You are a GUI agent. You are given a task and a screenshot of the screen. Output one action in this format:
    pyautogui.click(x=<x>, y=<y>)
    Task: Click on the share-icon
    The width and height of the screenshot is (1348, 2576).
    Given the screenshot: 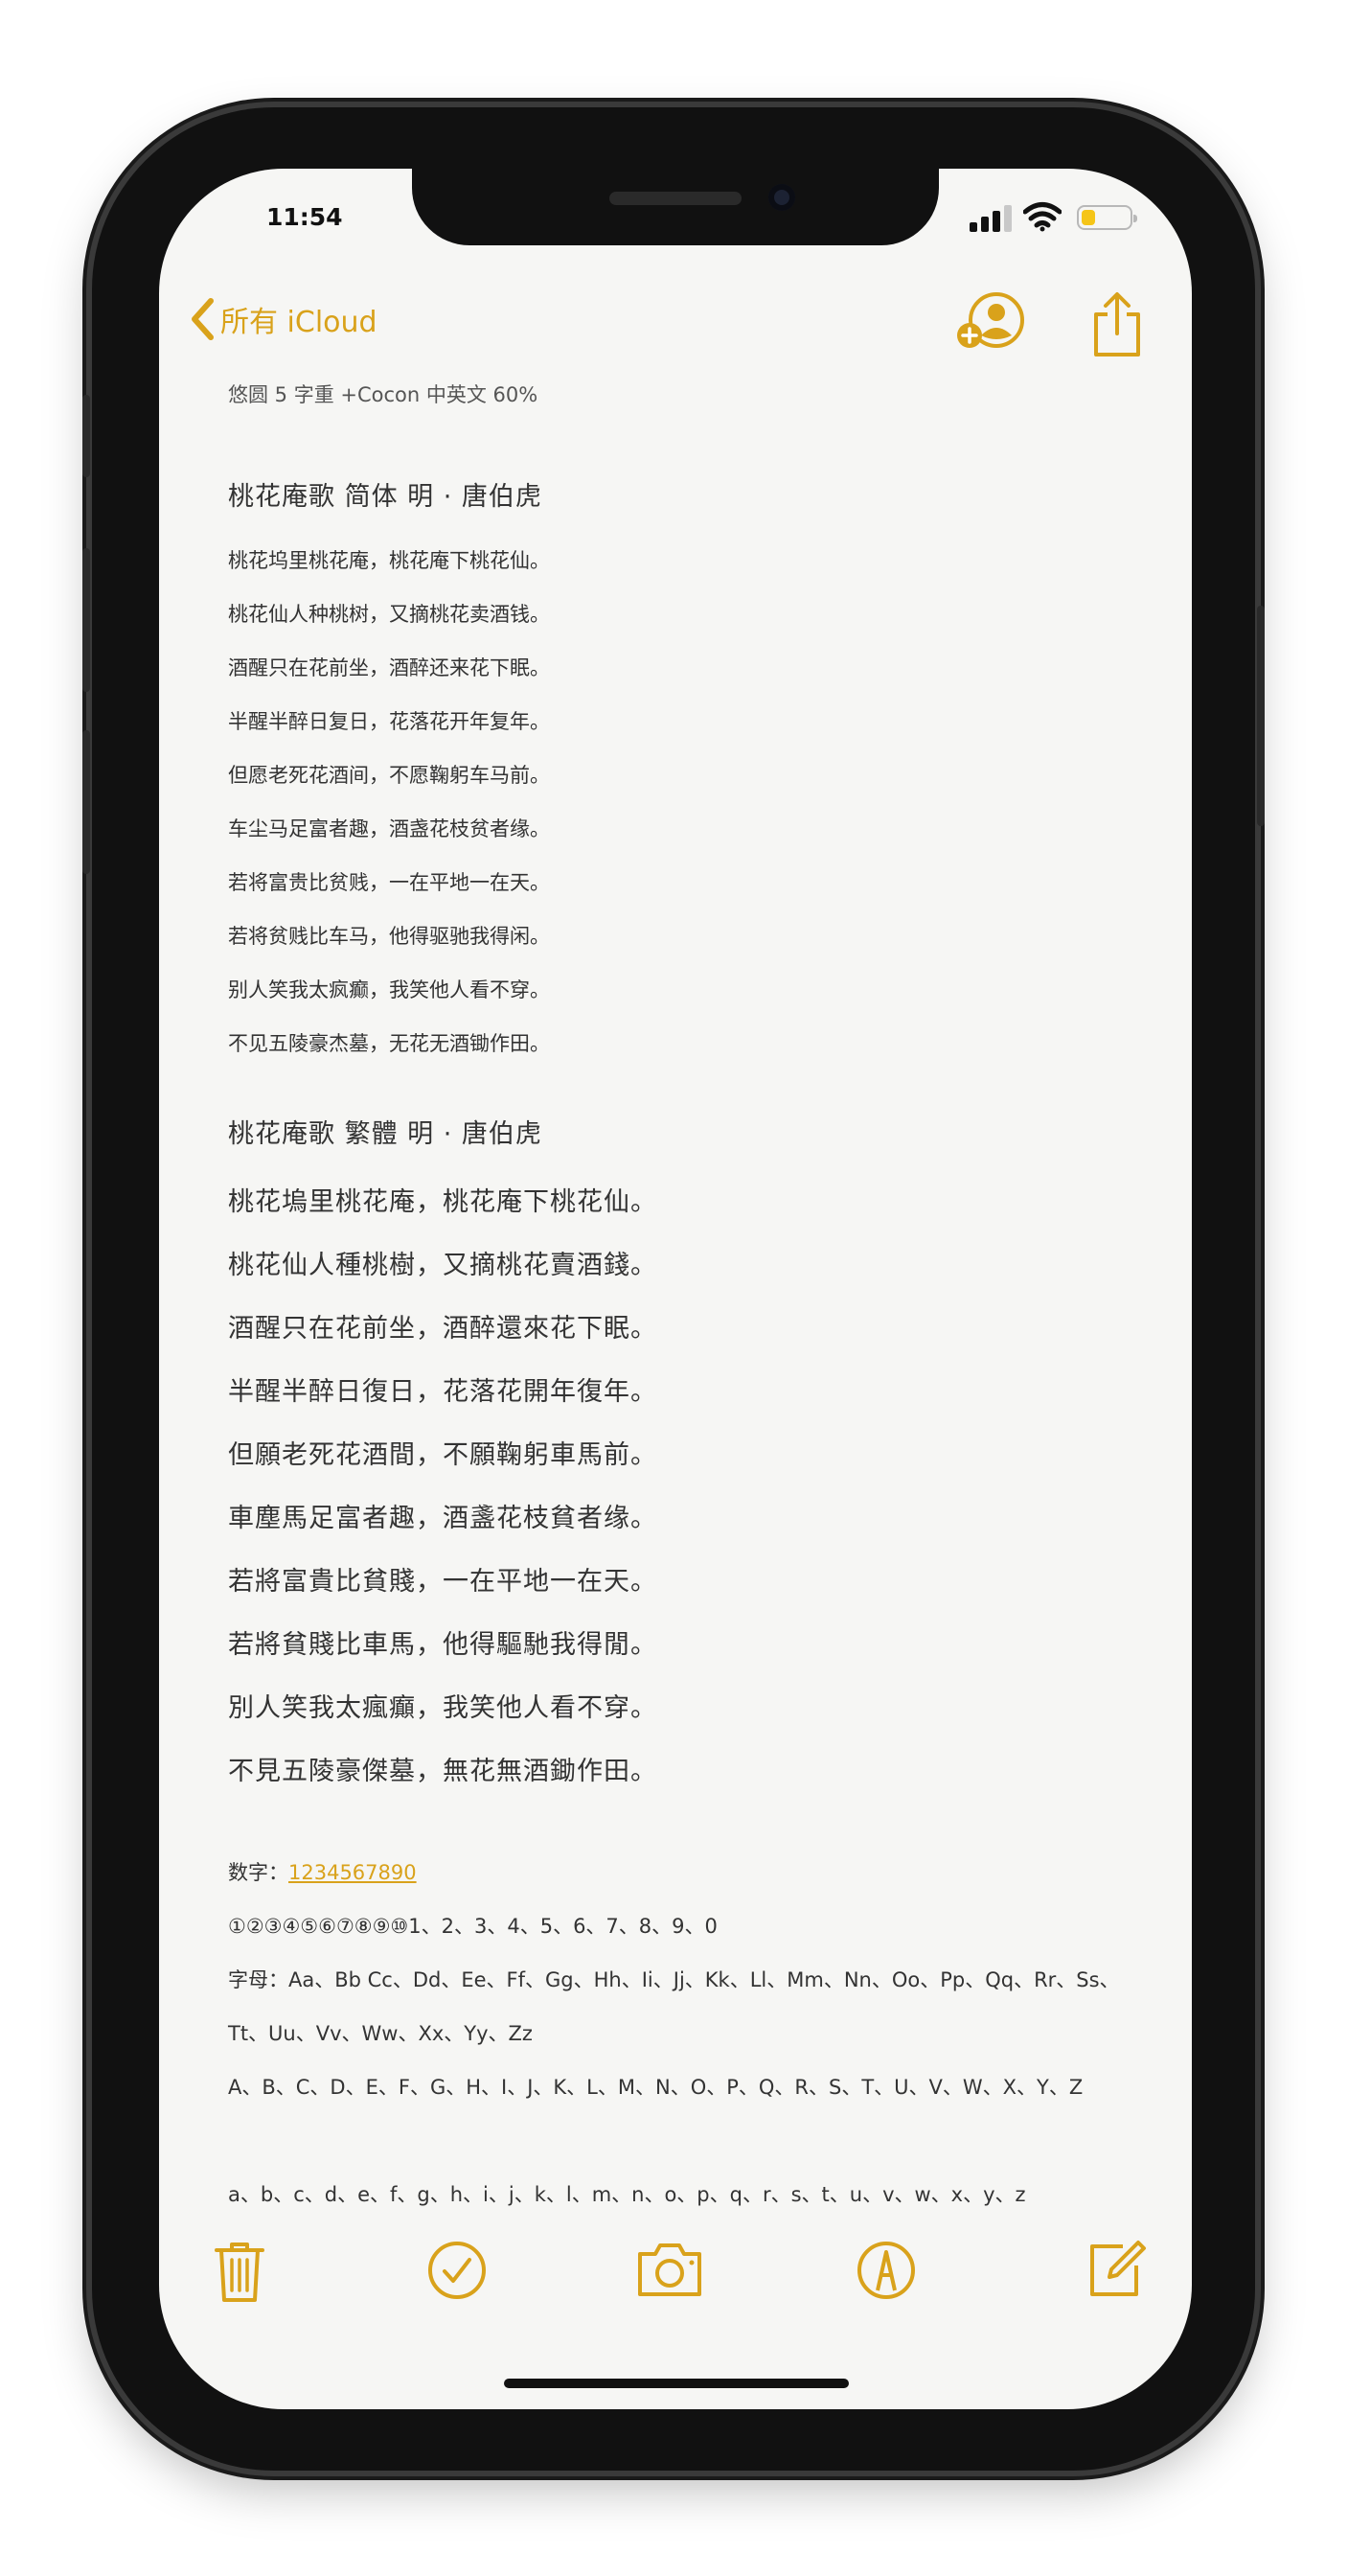 What is the action you would take?
    pyautogui.click(x=1117, y=324)
    